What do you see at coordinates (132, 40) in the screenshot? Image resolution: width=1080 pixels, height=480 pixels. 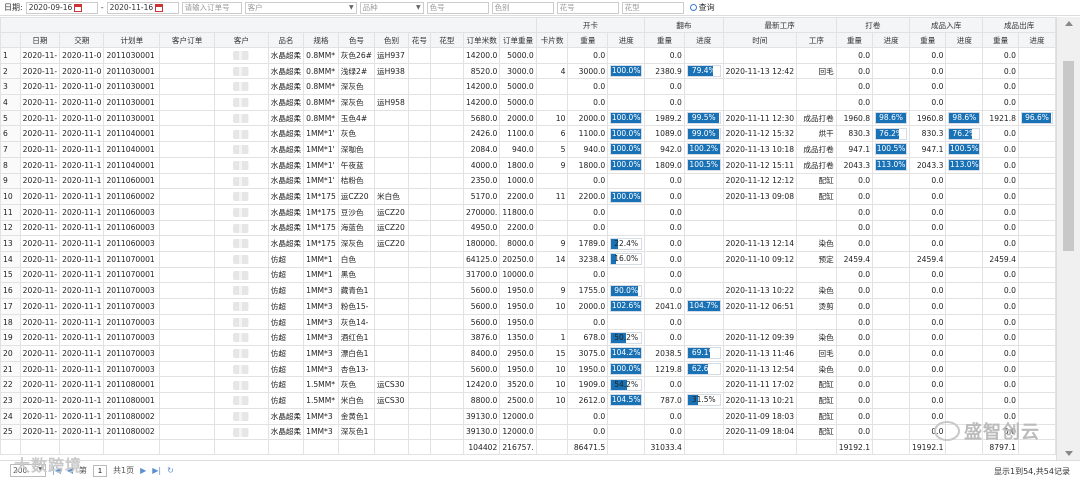 I see `column-header: 计划单` at bounding box center [132, 40].